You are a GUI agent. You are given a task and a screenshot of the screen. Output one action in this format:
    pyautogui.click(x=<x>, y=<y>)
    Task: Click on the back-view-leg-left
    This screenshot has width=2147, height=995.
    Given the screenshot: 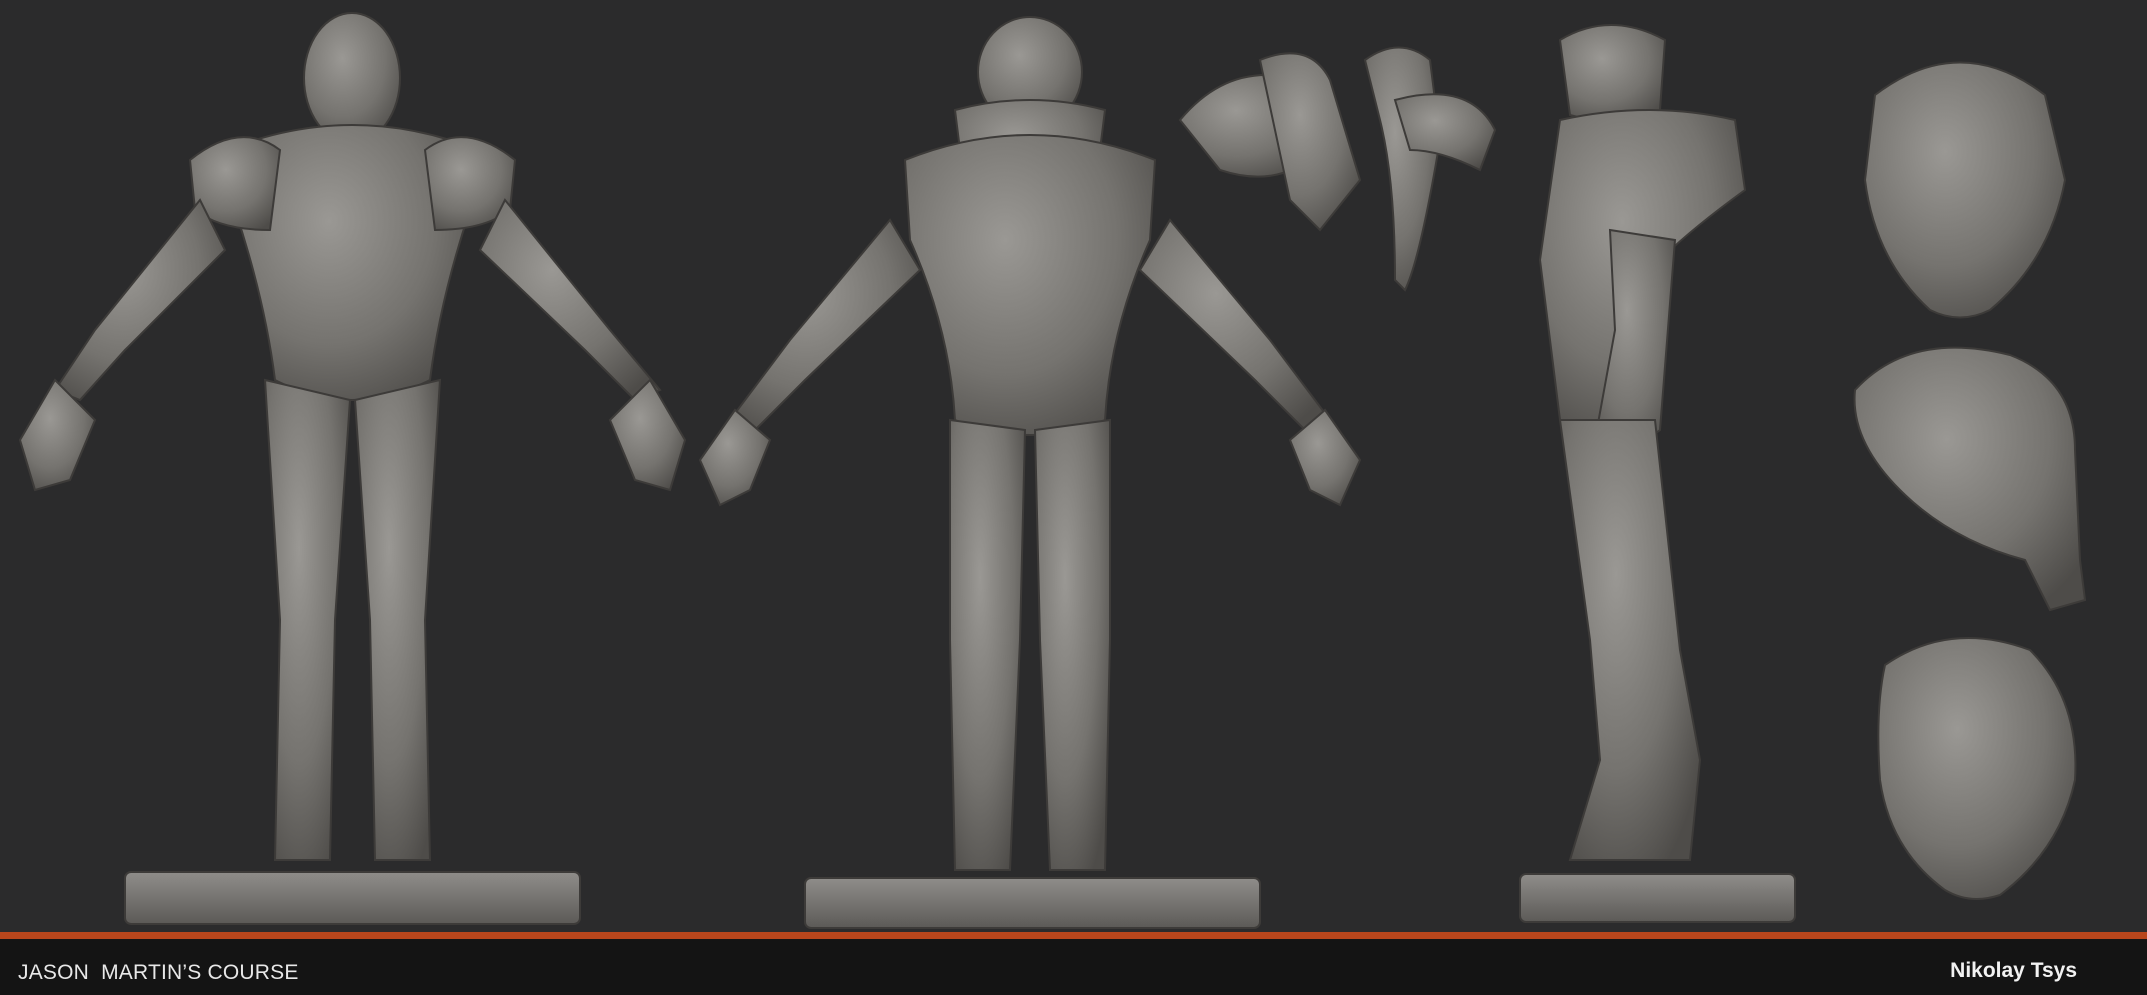 What is the action you would take?
    pyautogui.click(x=988, y=644)
    